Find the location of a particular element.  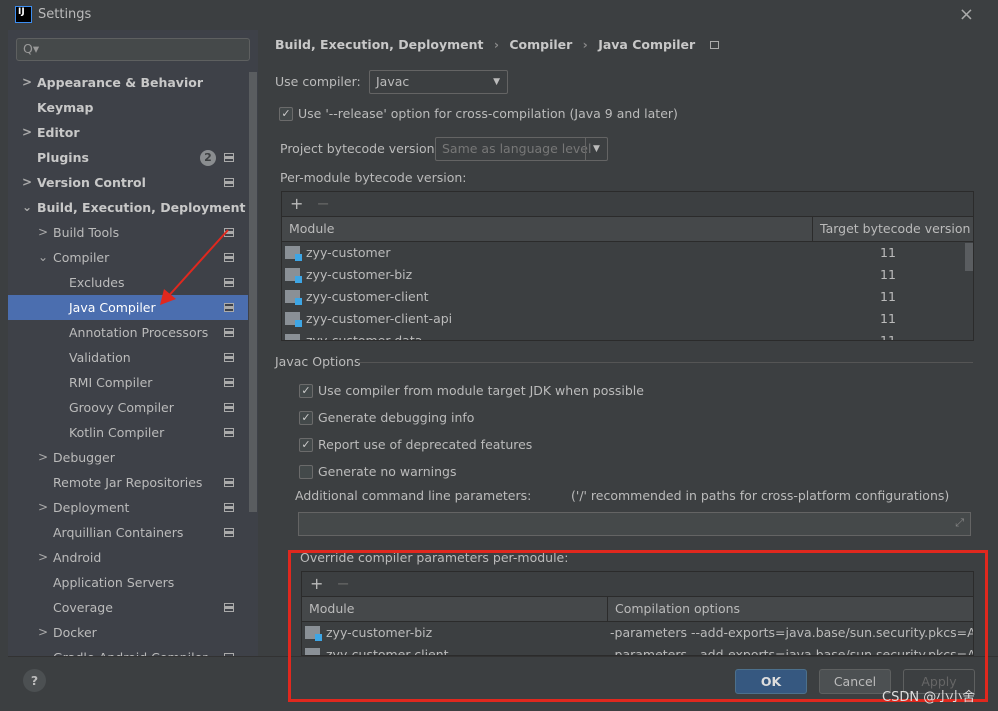

additional-params-input: ⤢ is located at coordinates (634, 524).